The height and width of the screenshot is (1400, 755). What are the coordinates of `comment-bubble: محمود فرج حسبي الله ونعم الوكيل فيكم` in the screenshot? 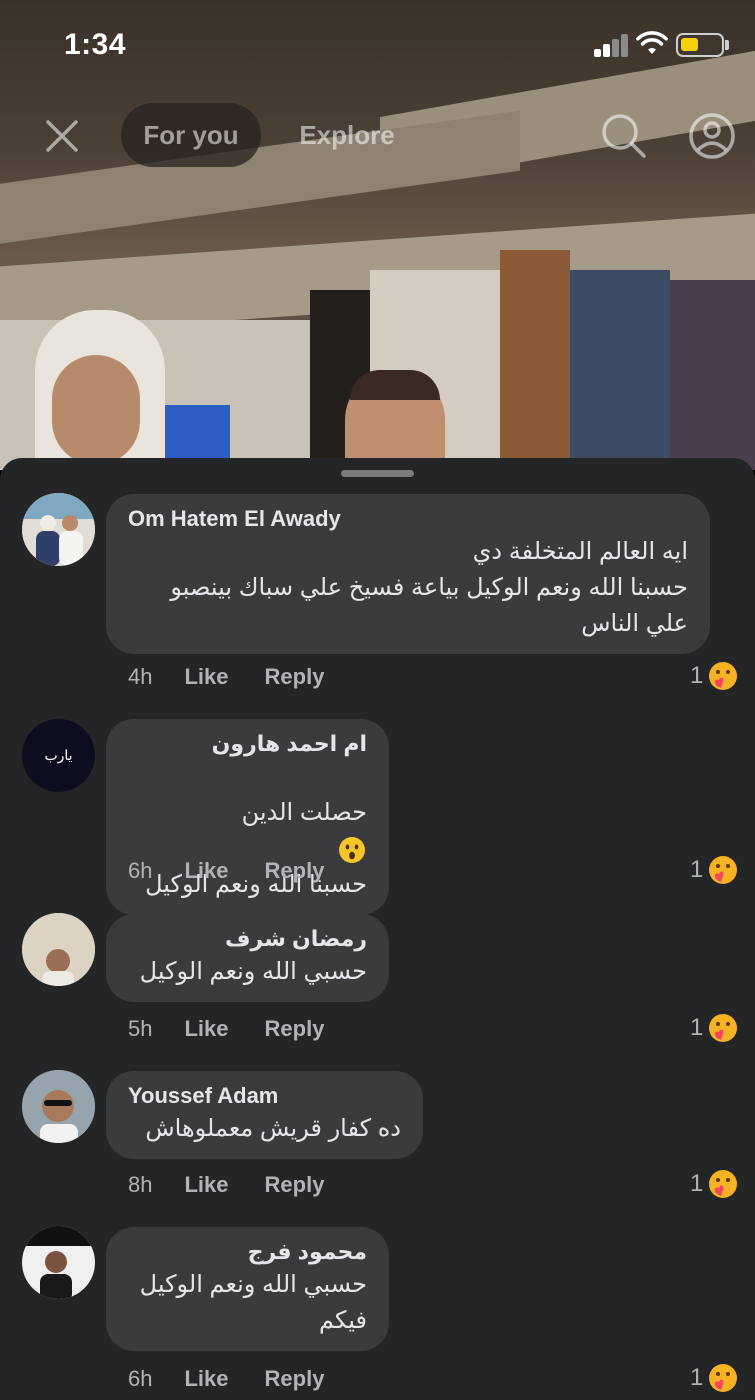 It's located at (247, 1289).